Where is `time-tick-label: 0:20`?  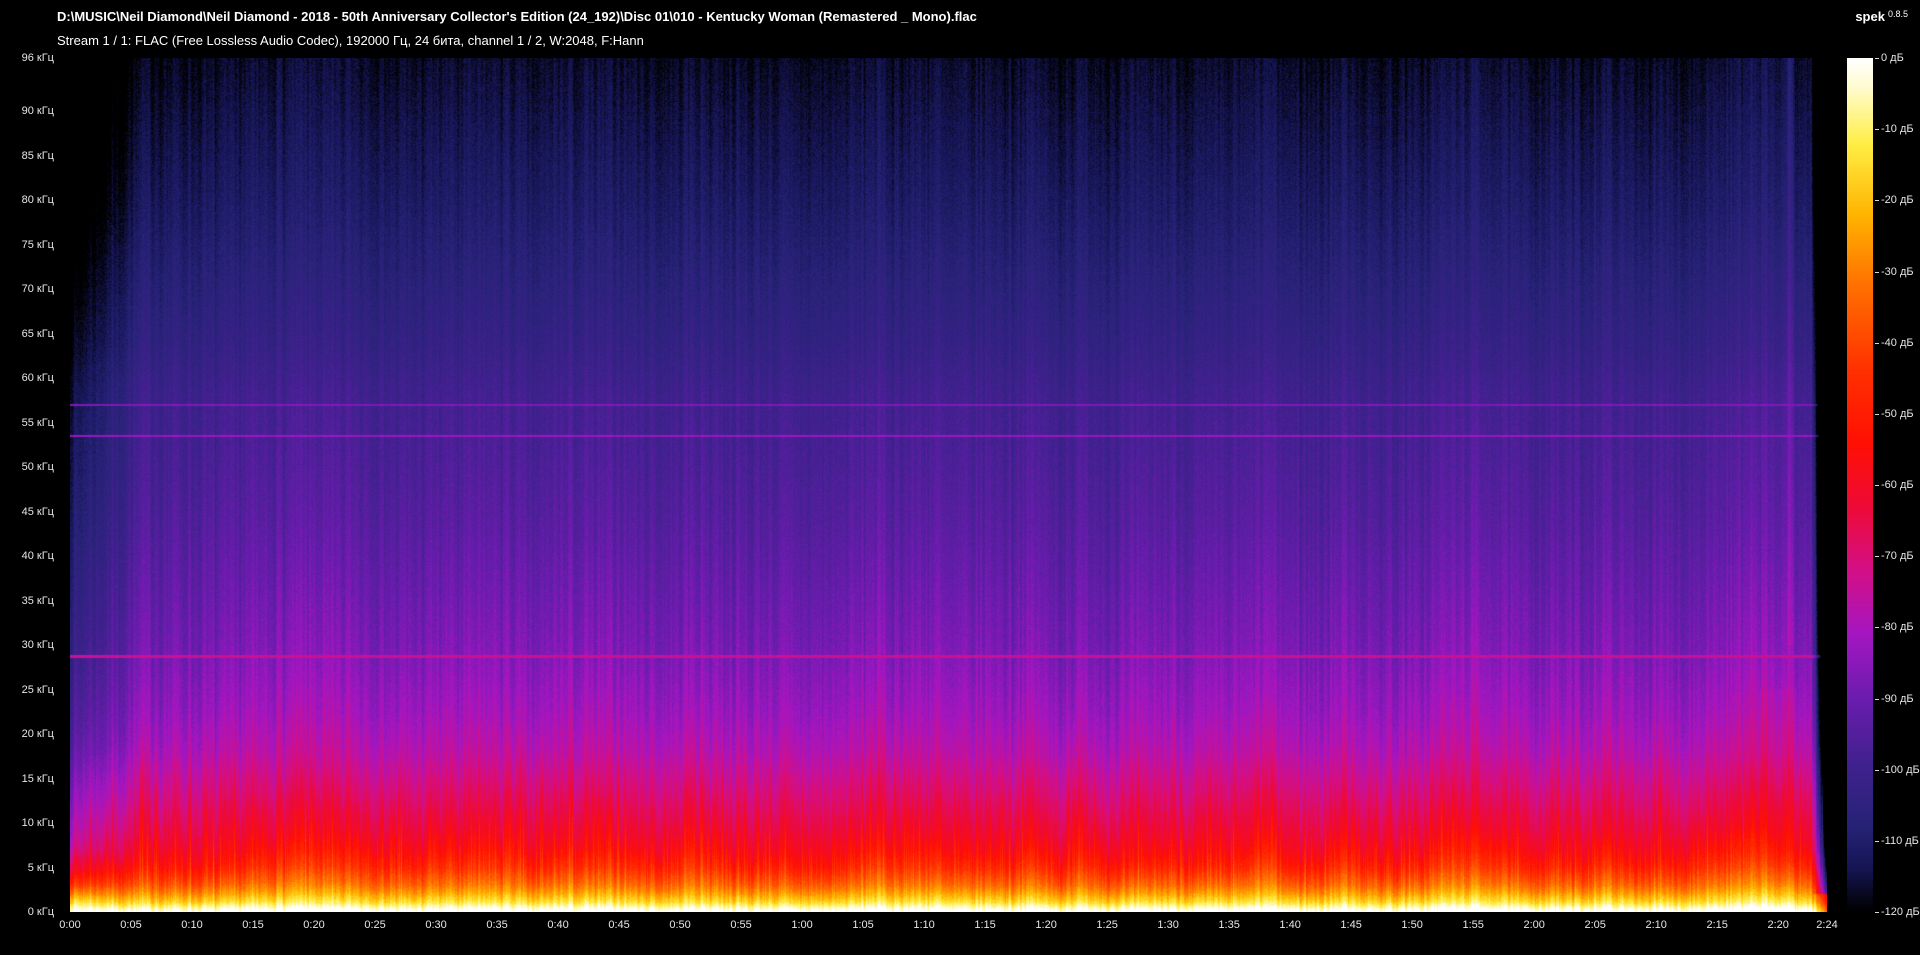
time-tick-label: 0:20 is located at coordinates (314, 925).